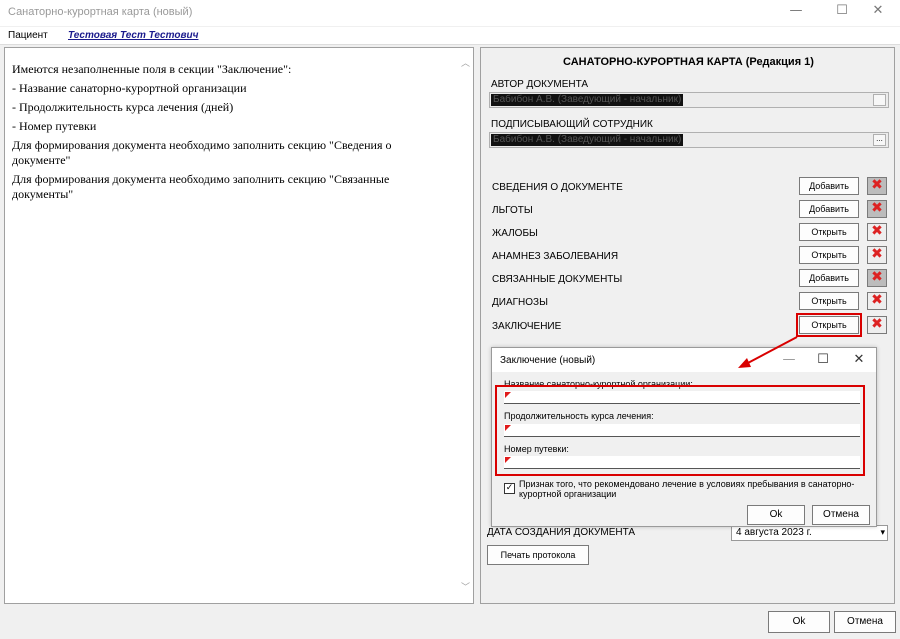 The width and height of the screenshot is (900, 639). What do you see at coordinates (771, 350) in the screenshot?
I see `arrow-shaft` at bounding box center [771, 350].